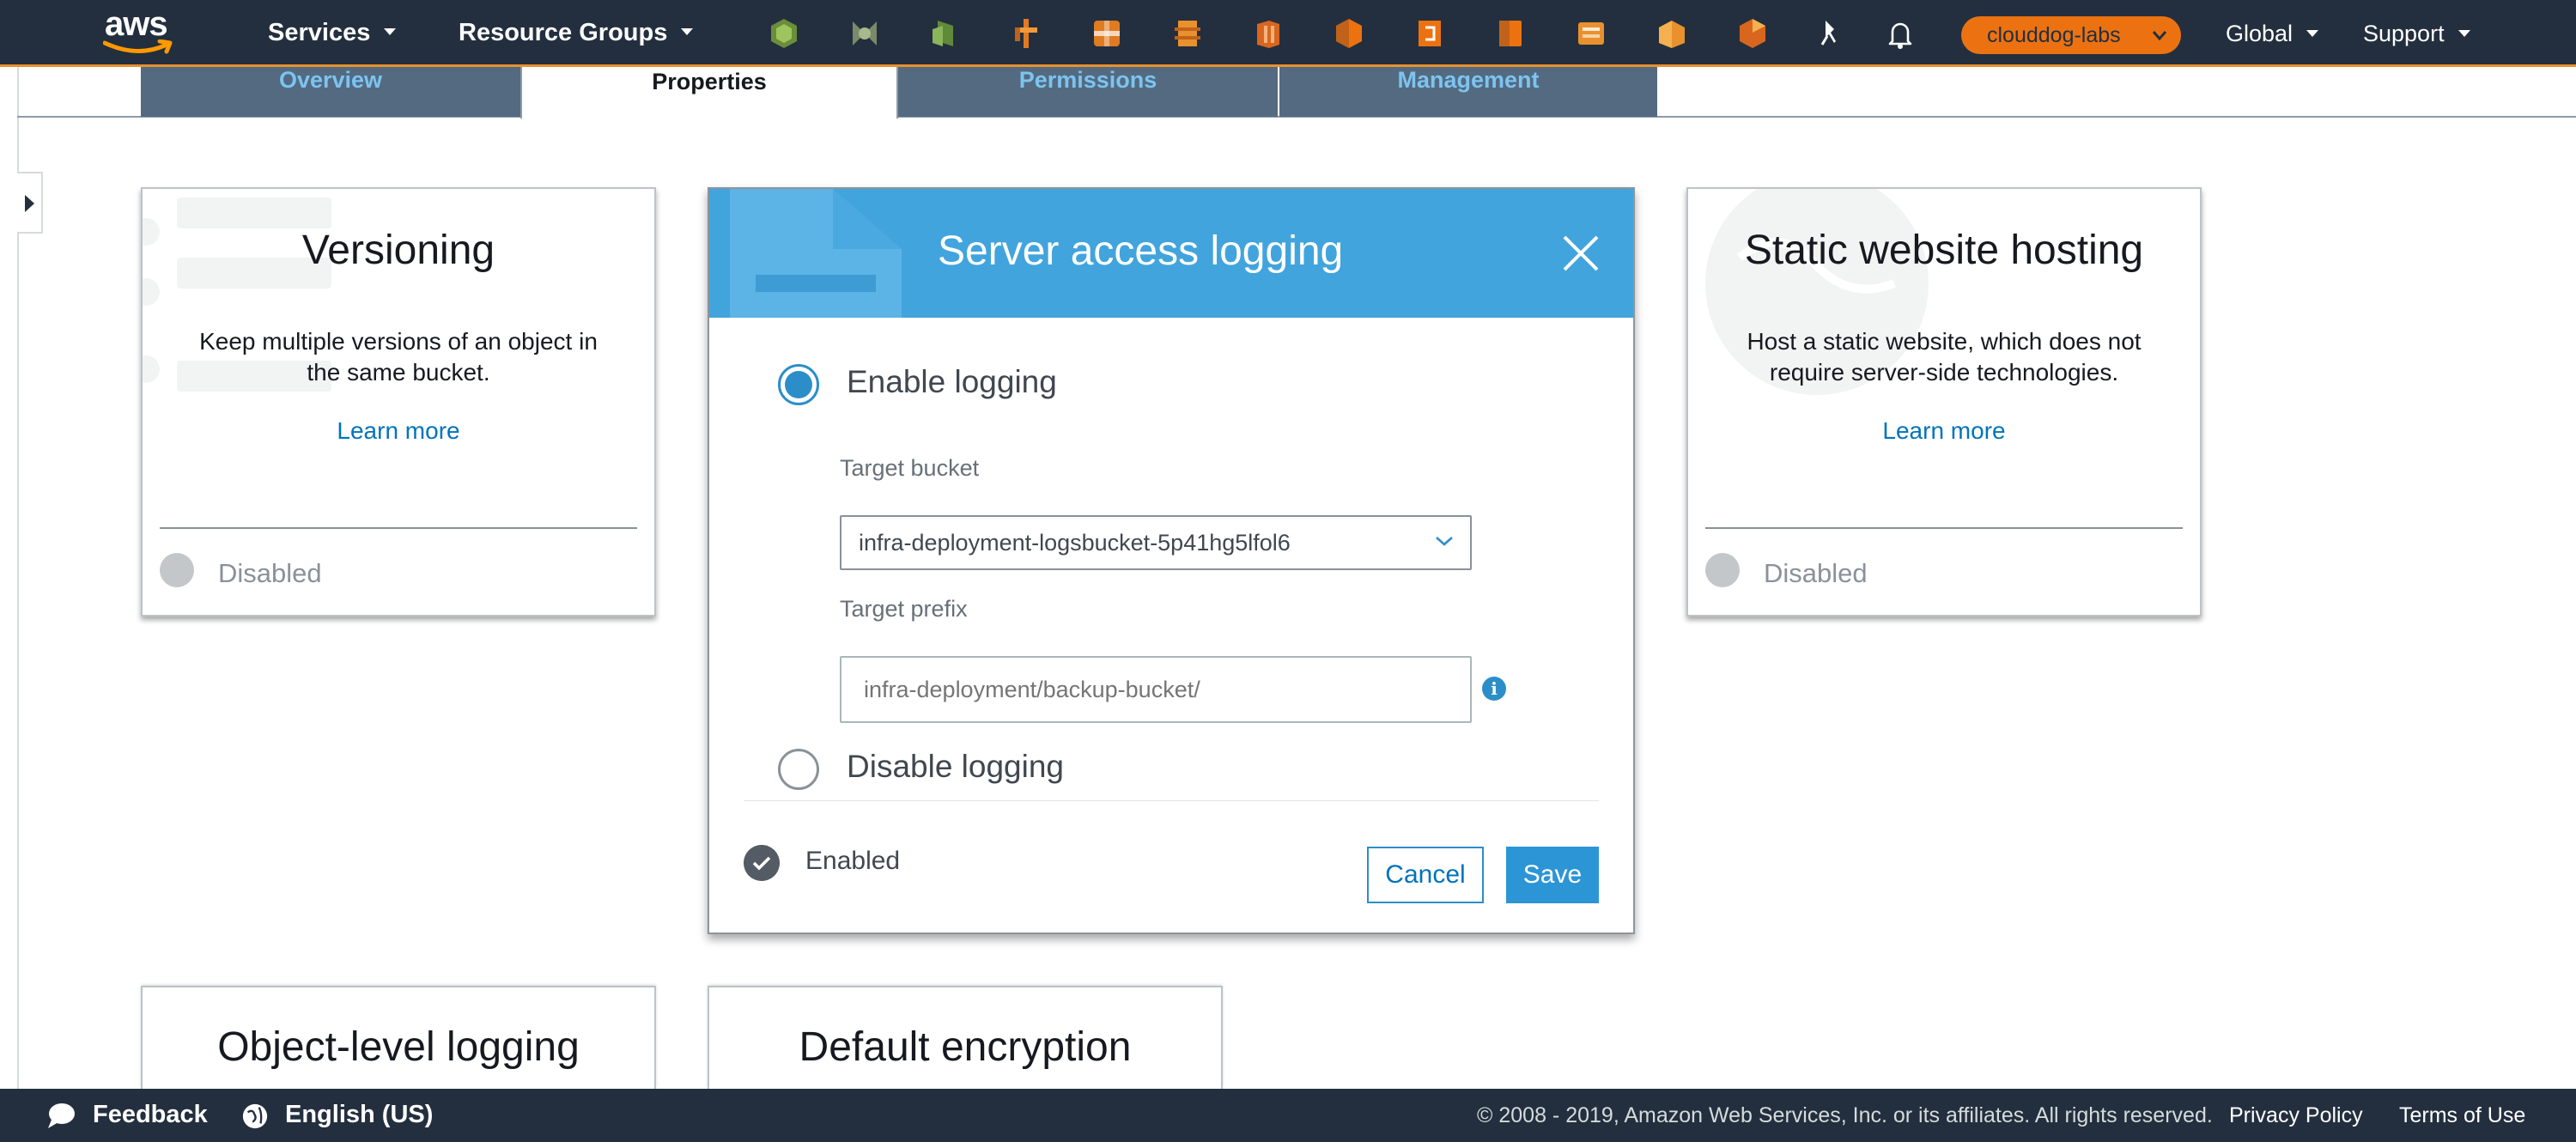 This screenshot has width=2576, height=1142. Describe the element at coordinates (150, 1115) in the screenshot. I see `feedback-link: Feedback` at that location.